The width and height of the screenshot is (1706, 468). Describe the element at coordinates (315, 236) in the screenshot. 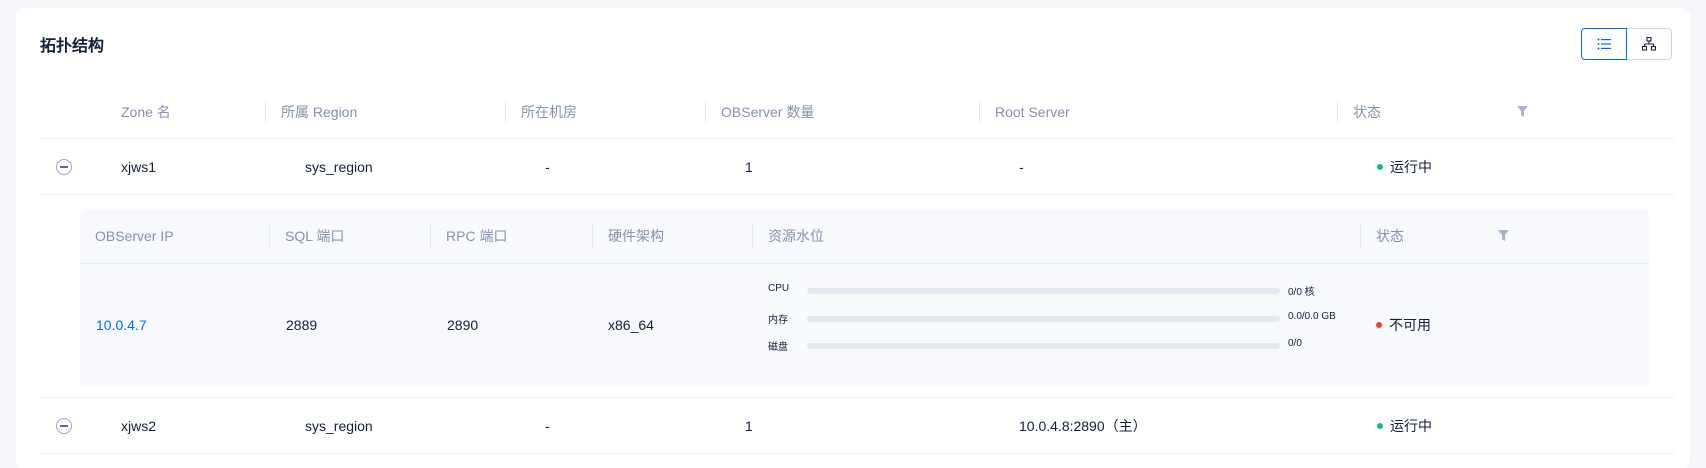

I see `col-sql-port: SQL 端口` at that location.